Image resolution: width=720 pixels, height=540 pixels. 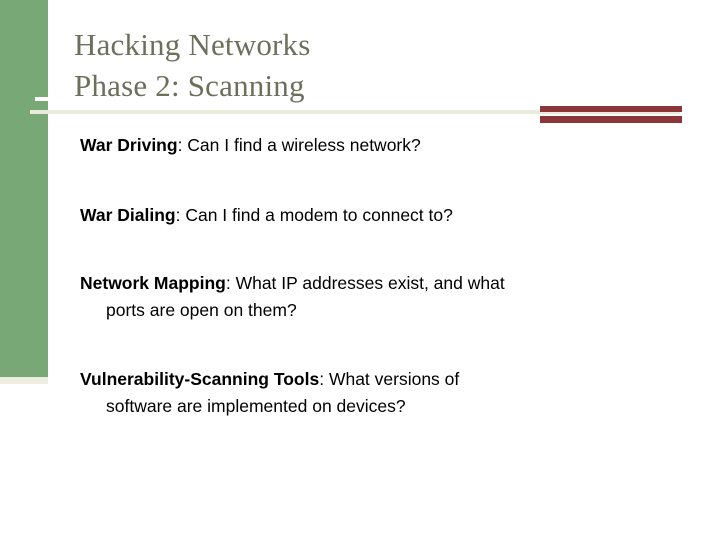 What do you see at coordinates (319, 215) in the screenshot?
I see `bullet-text: Can I find a modem to connect to?` at bounding box center [319, 215].